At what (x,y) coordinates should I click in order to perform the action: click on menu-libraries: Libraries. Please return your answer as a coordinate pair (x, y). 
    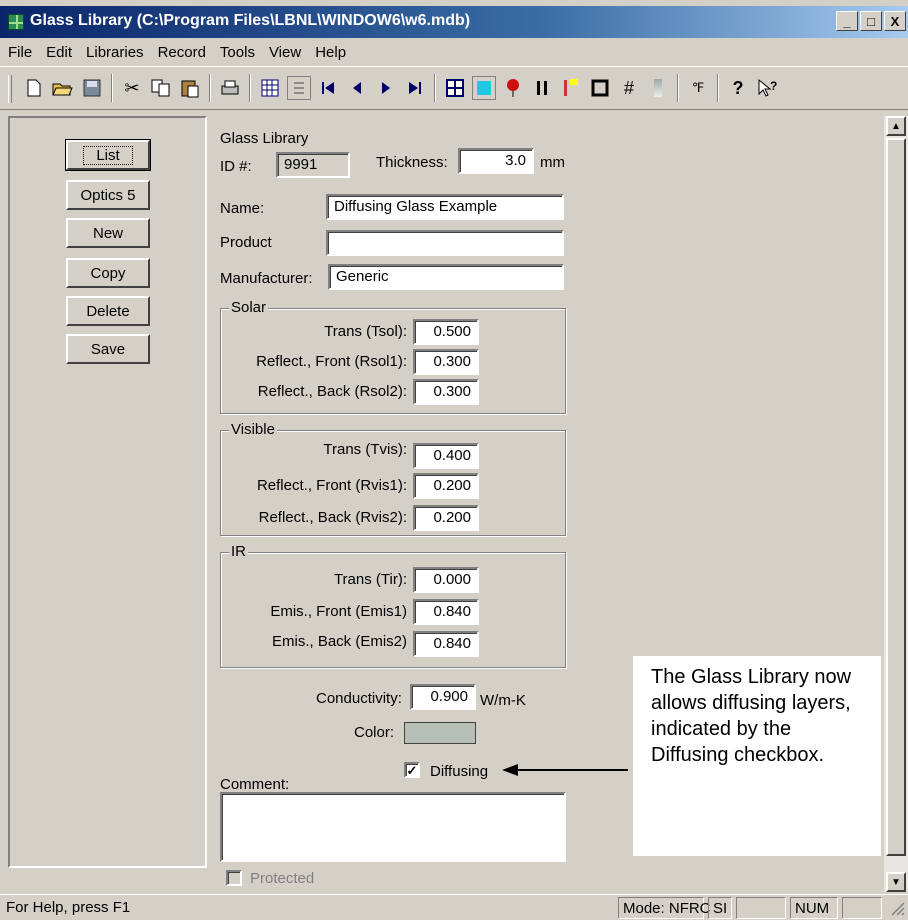
    Looking at the image, I should click on (115, 52).